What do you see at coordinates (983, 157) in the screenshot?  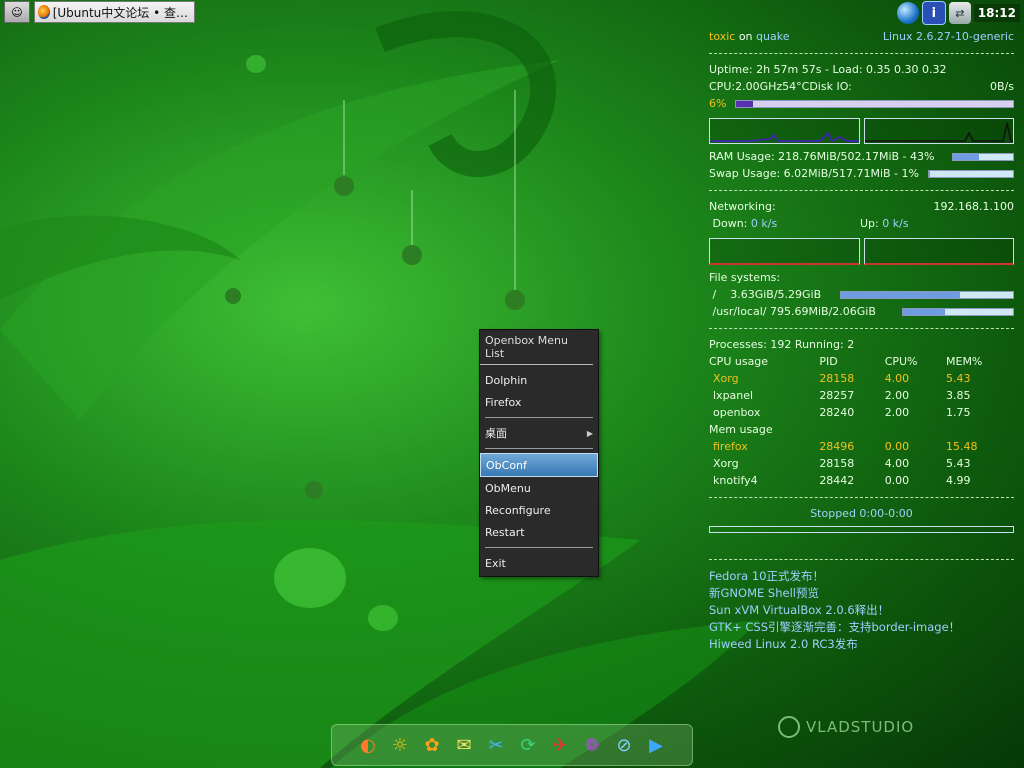 I see `ram-bar` at bounding box center [983, 157].